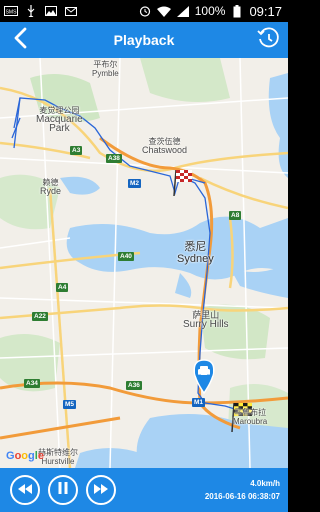  What do you see at coordinates (210, 11) in the screenshot?
I see `battery-percent: 100%` at bounding box center [210, 11].